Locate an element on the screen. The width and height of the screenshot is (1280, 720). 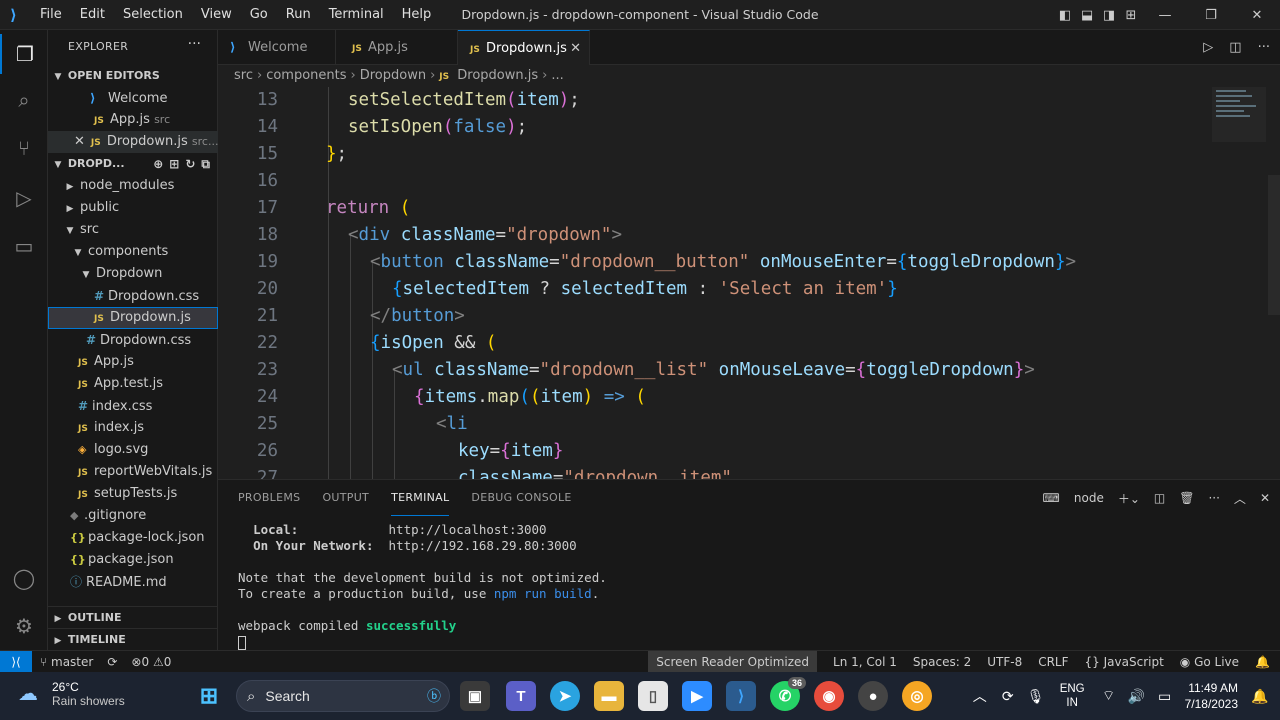
notifications-icon: 🔔 is located at coordinates (1260, 696).